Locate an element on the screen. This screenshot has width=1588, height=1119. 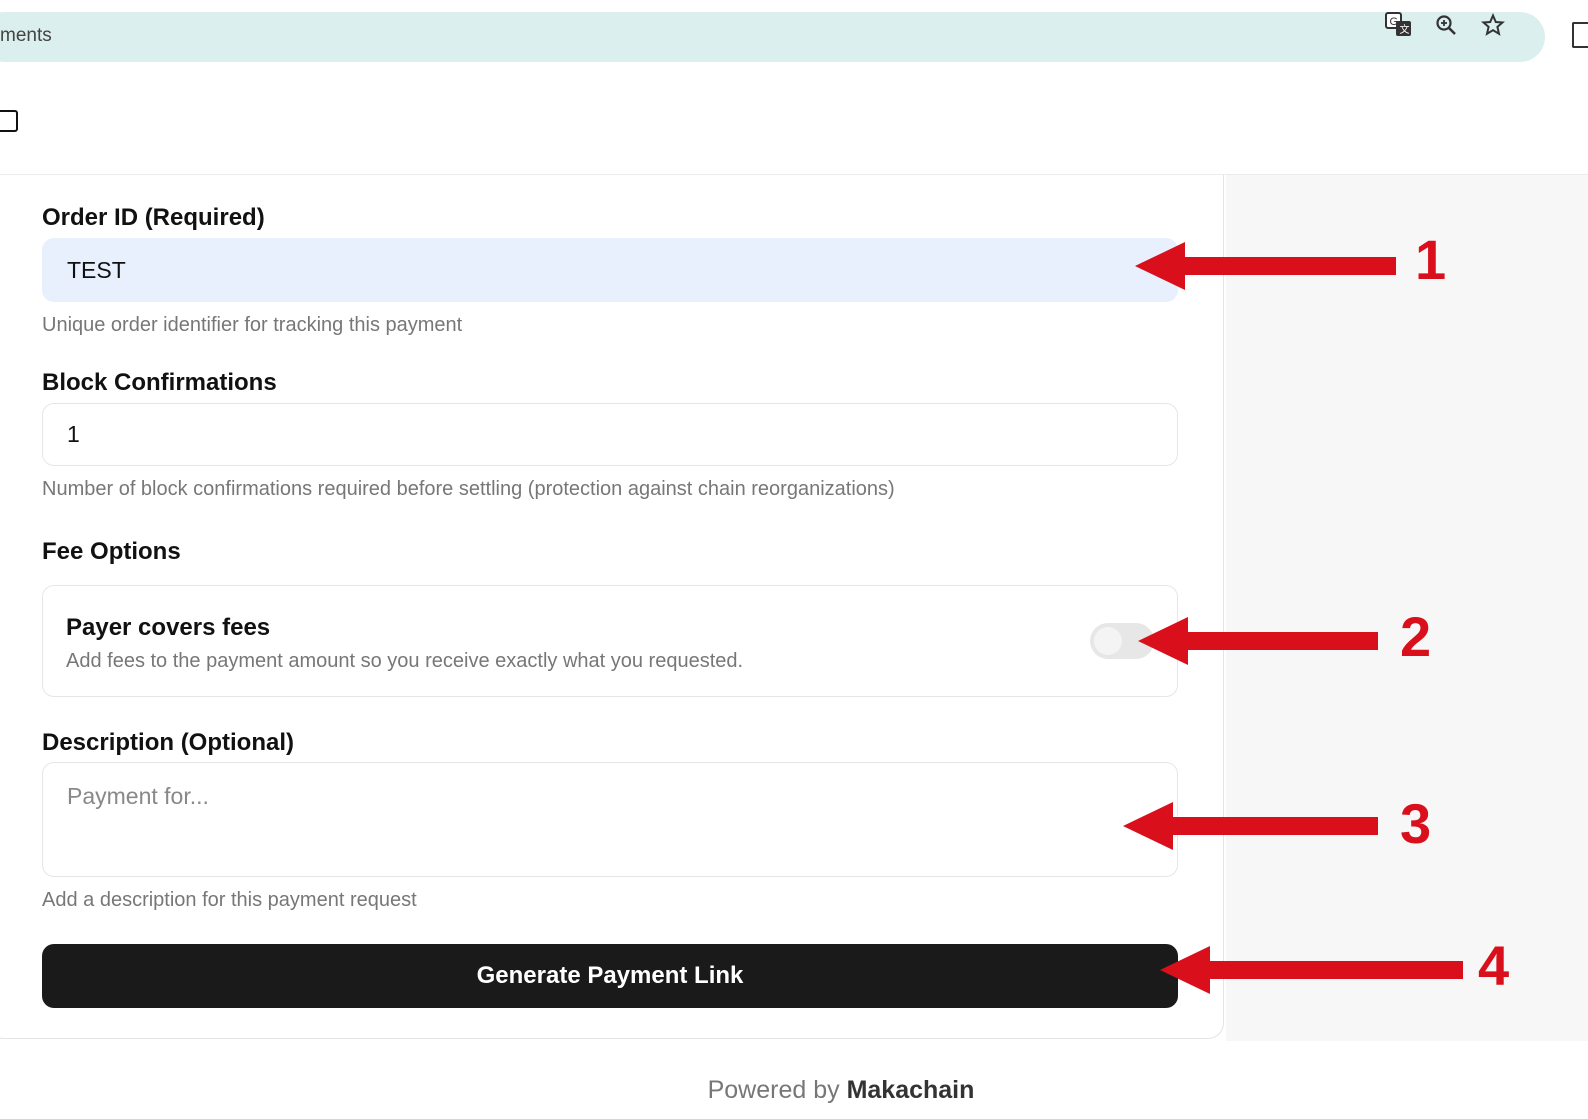
annotation-number-2: 2 is located at coordinates (1416, 636).